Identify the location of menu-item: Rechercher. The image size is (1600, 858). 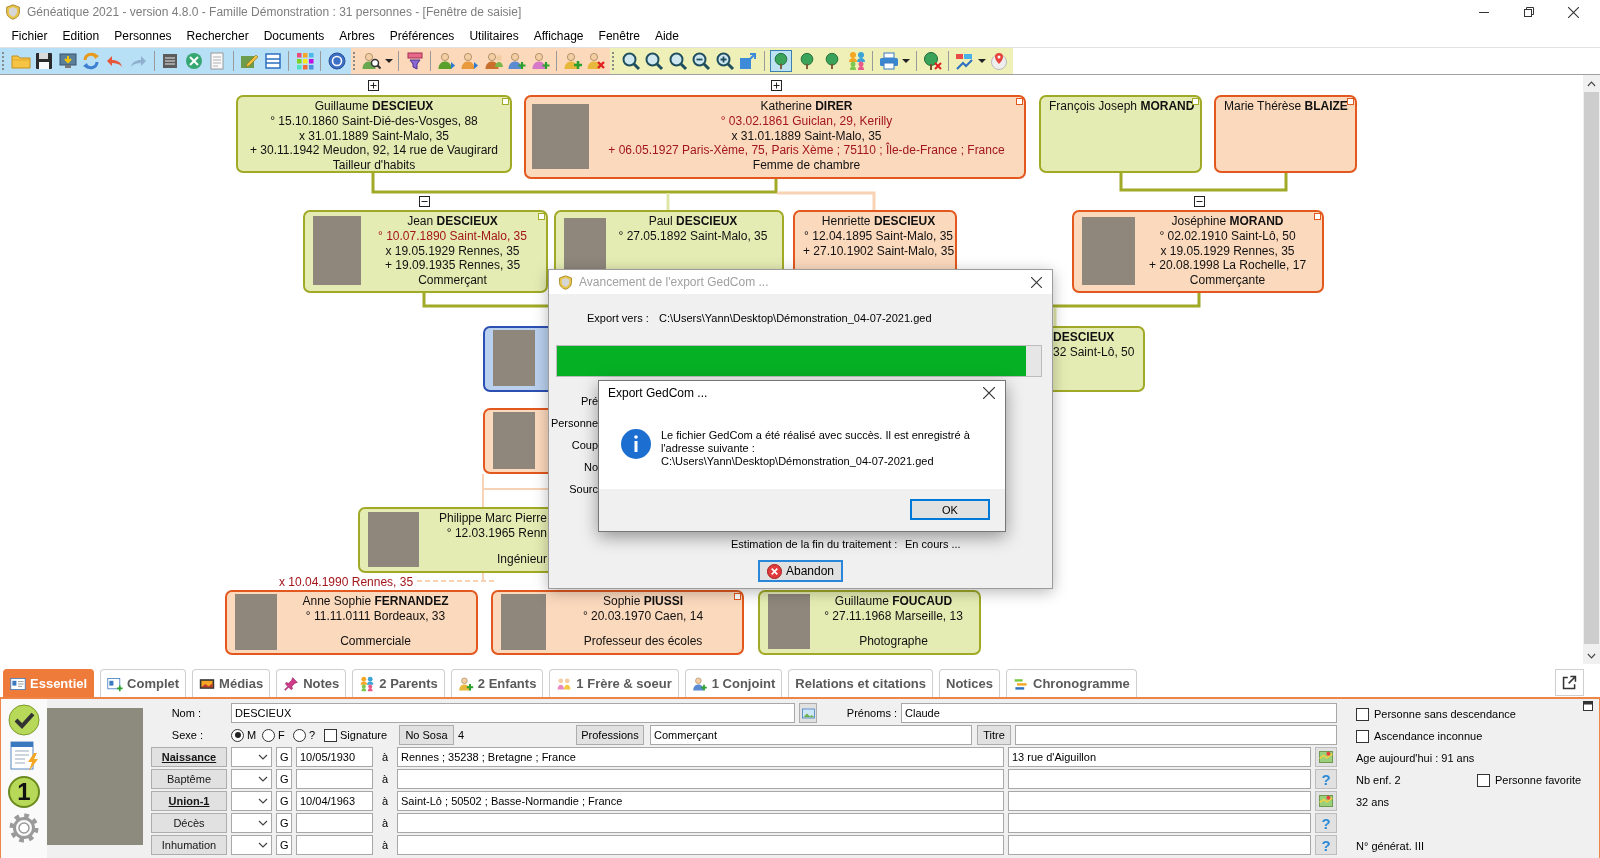
(218, 35).